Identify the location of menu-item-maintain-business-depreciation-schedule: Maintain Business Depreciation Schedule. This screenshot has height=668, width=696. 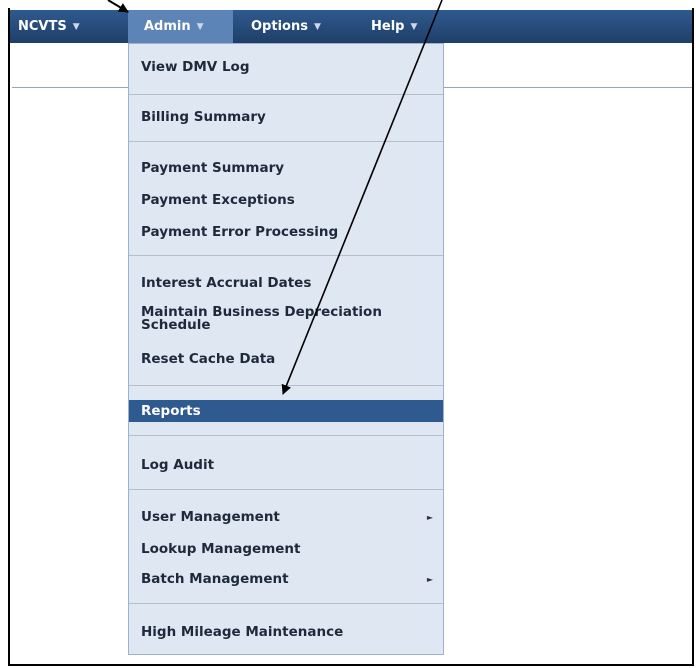
(279, 318).